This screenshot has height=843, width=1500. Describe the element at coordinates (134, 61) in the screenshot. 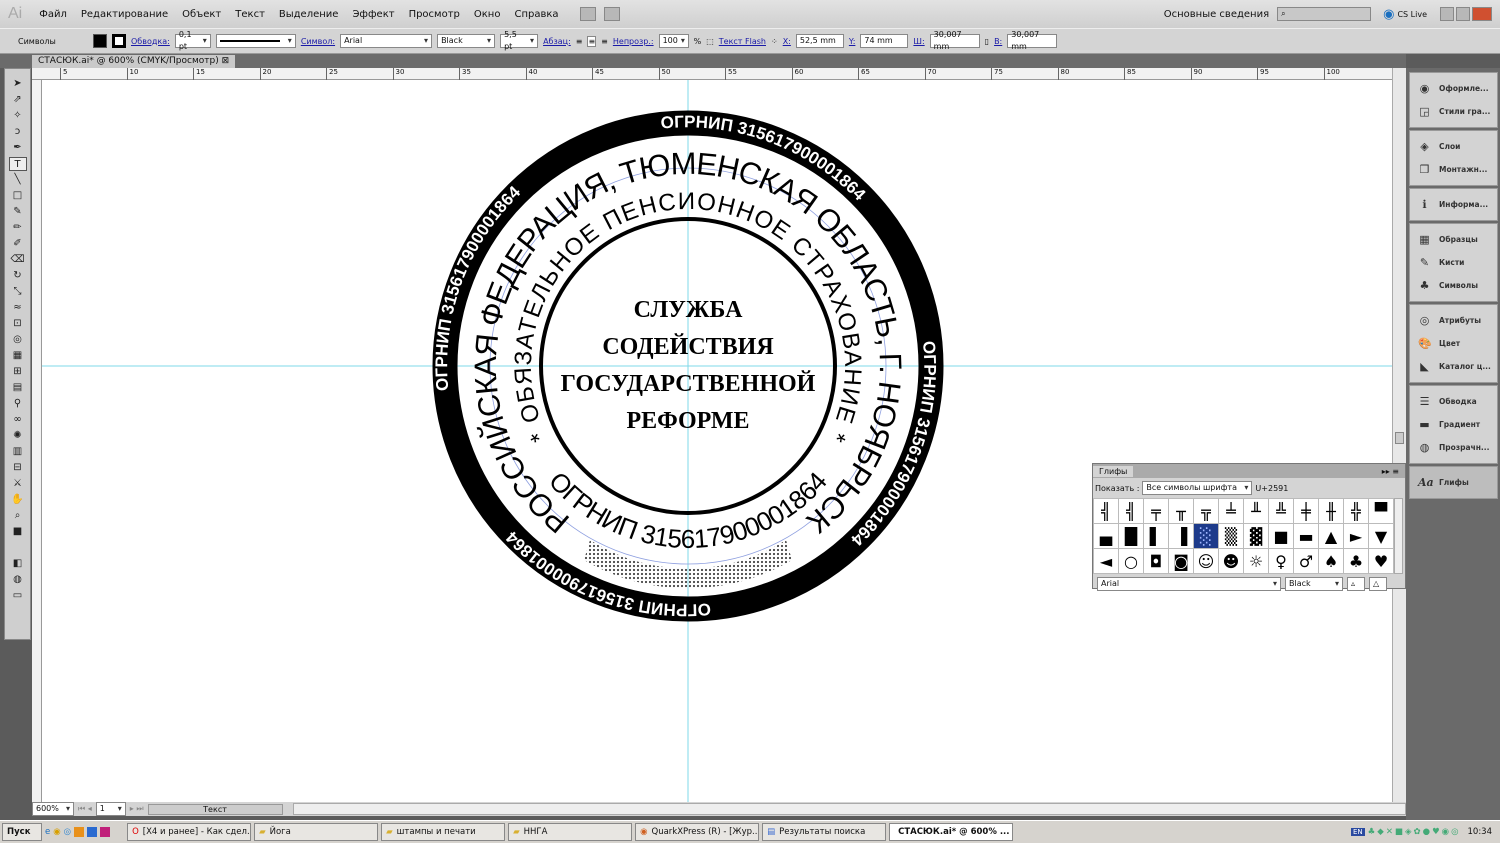

I see `document-tab: СТАСЮК.ai* @ 600% (CMYK/Просмотр) ⊠` at that location.